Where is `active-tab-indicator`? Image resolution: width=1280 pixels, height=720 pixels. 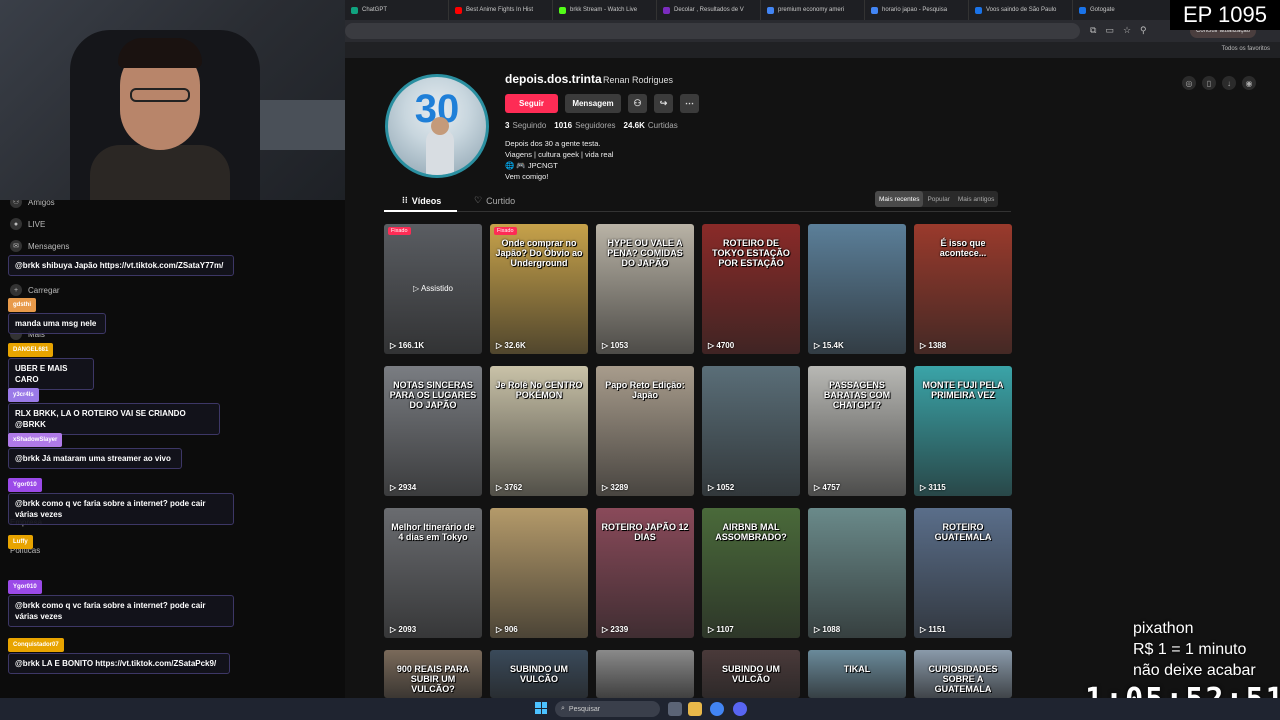
active-tab-indicator is located at coordinates (420, 211).